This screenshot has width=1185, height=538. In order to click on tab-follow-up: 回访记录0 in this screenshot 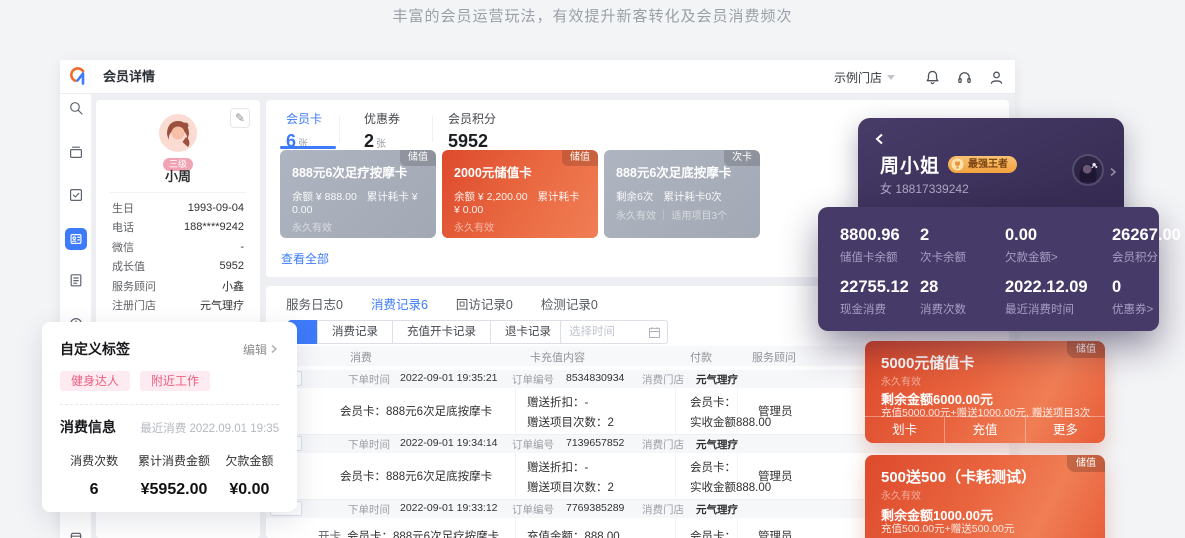, I will do `click(484, 308)`.